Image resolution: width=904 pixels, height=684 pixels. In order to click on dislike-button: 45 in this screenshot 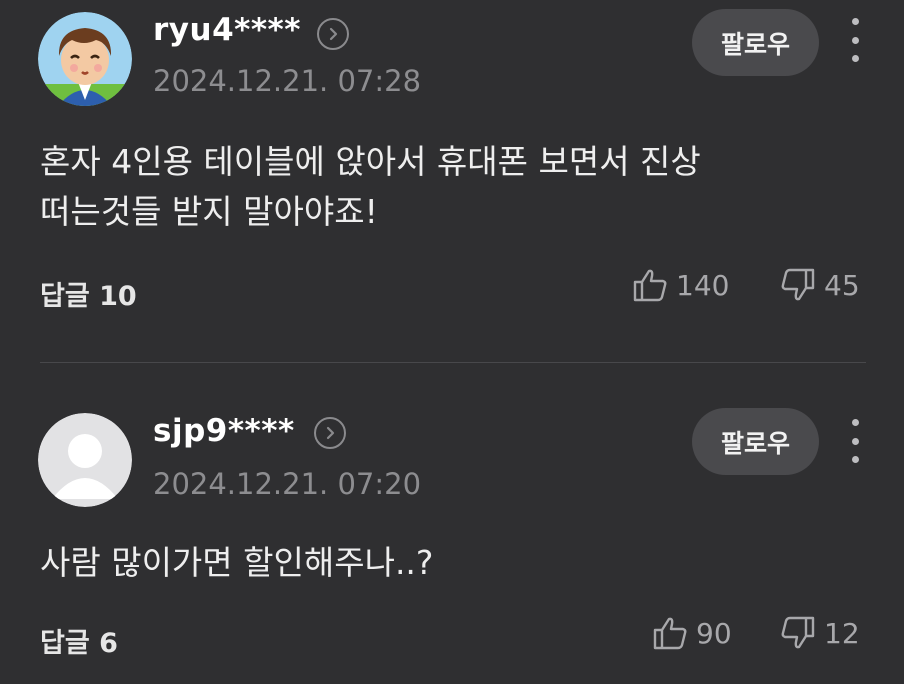, I will do `click(820, 285)`.